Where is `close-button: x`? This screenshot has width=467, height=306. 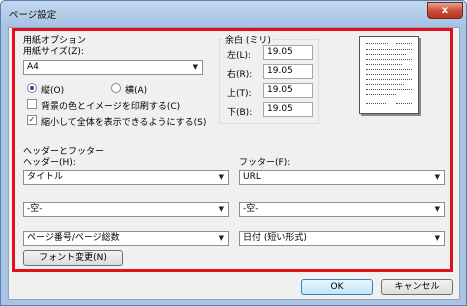 close-button: x is located at coordinates (445, 10).